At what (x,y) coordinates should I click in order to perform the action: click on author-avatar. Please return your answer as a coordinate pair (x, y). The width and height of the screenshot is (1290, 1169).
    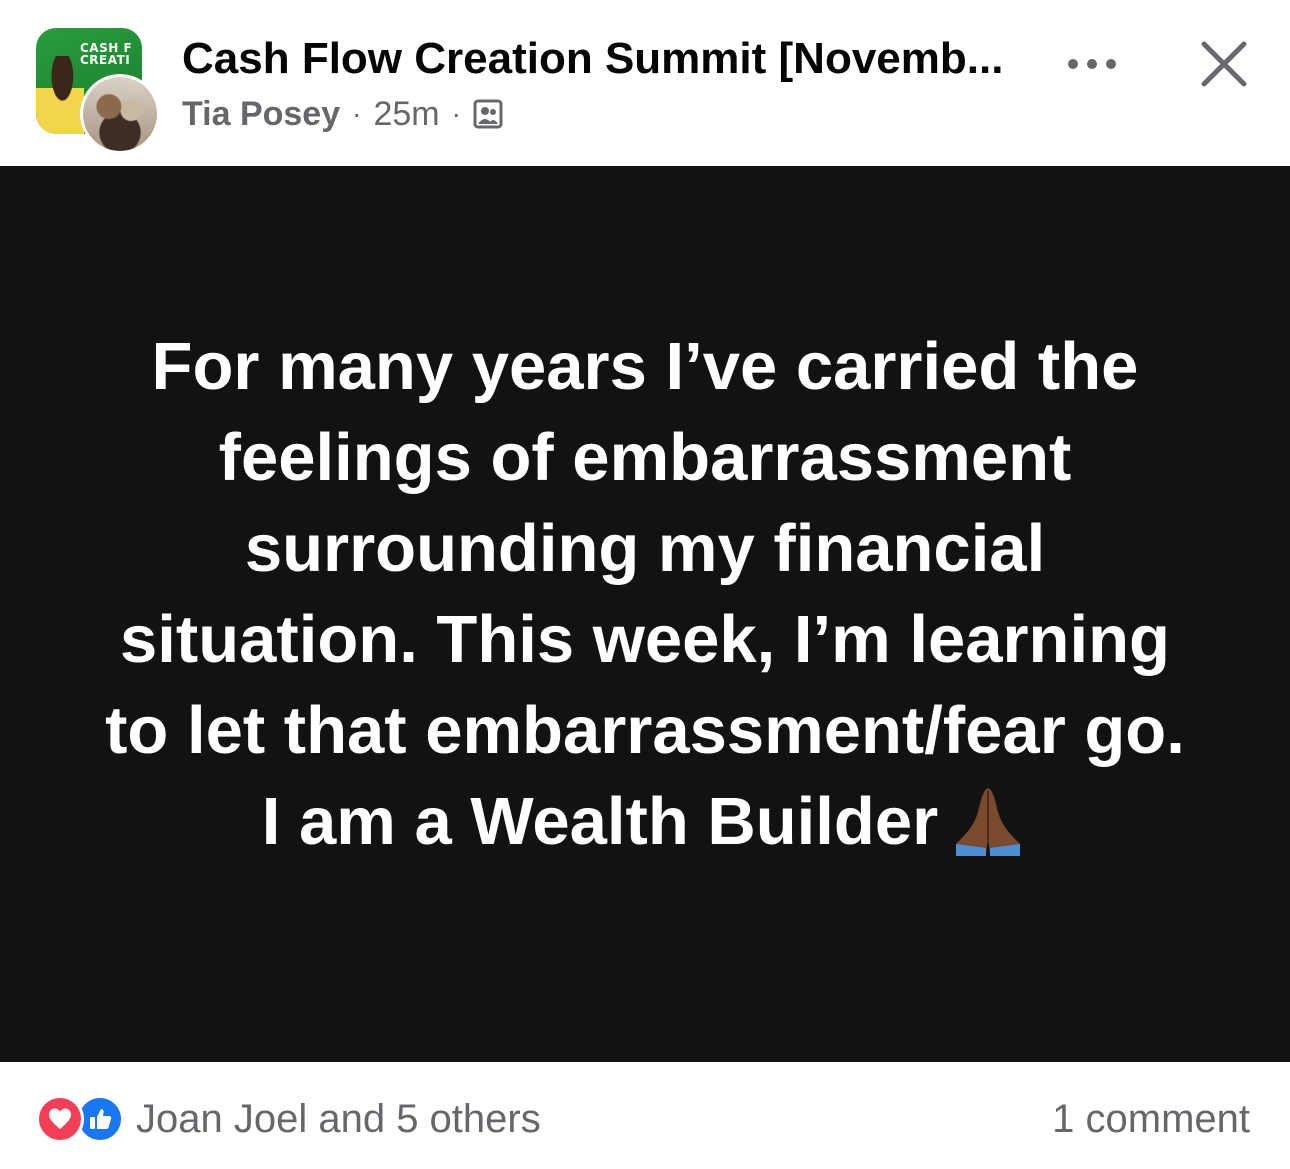
    Looking at the image, I should click on (120, 114).